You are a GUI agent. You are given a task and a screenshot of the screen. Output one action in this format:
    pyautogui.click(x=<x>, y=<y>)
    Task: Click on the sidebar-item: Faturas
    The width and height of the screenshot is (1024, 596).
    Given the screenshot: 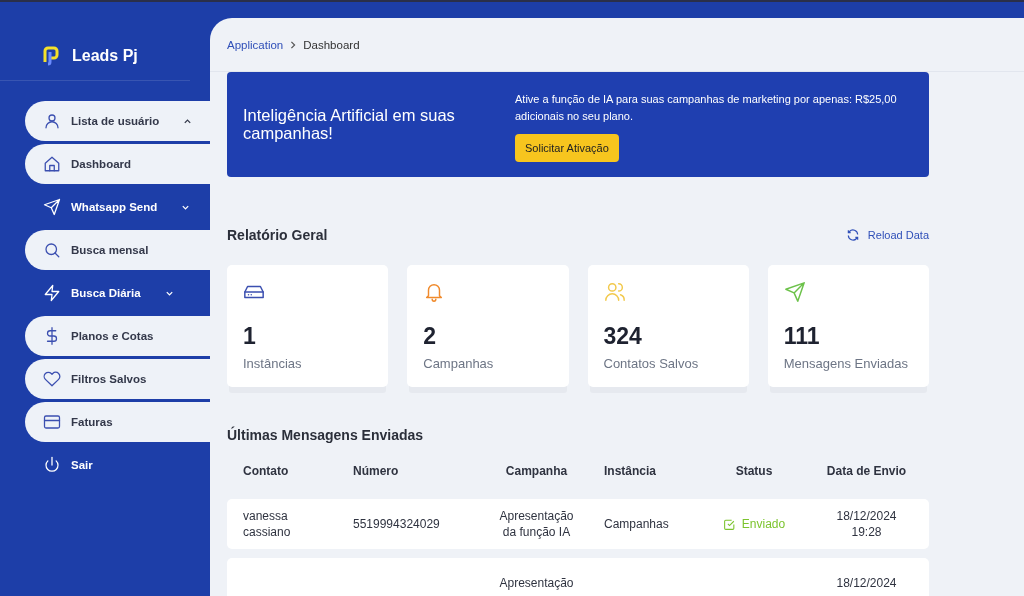 What is the action you would take?
    pyautogui.click(x=117, y=422)
    